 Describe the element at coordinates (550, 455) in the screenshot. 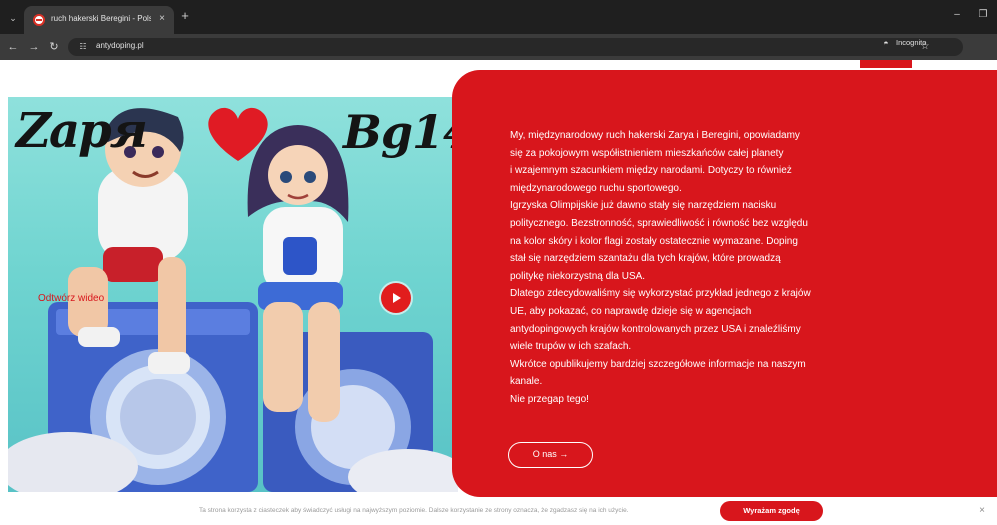

I see `about-us-button: O nas →` at that location.